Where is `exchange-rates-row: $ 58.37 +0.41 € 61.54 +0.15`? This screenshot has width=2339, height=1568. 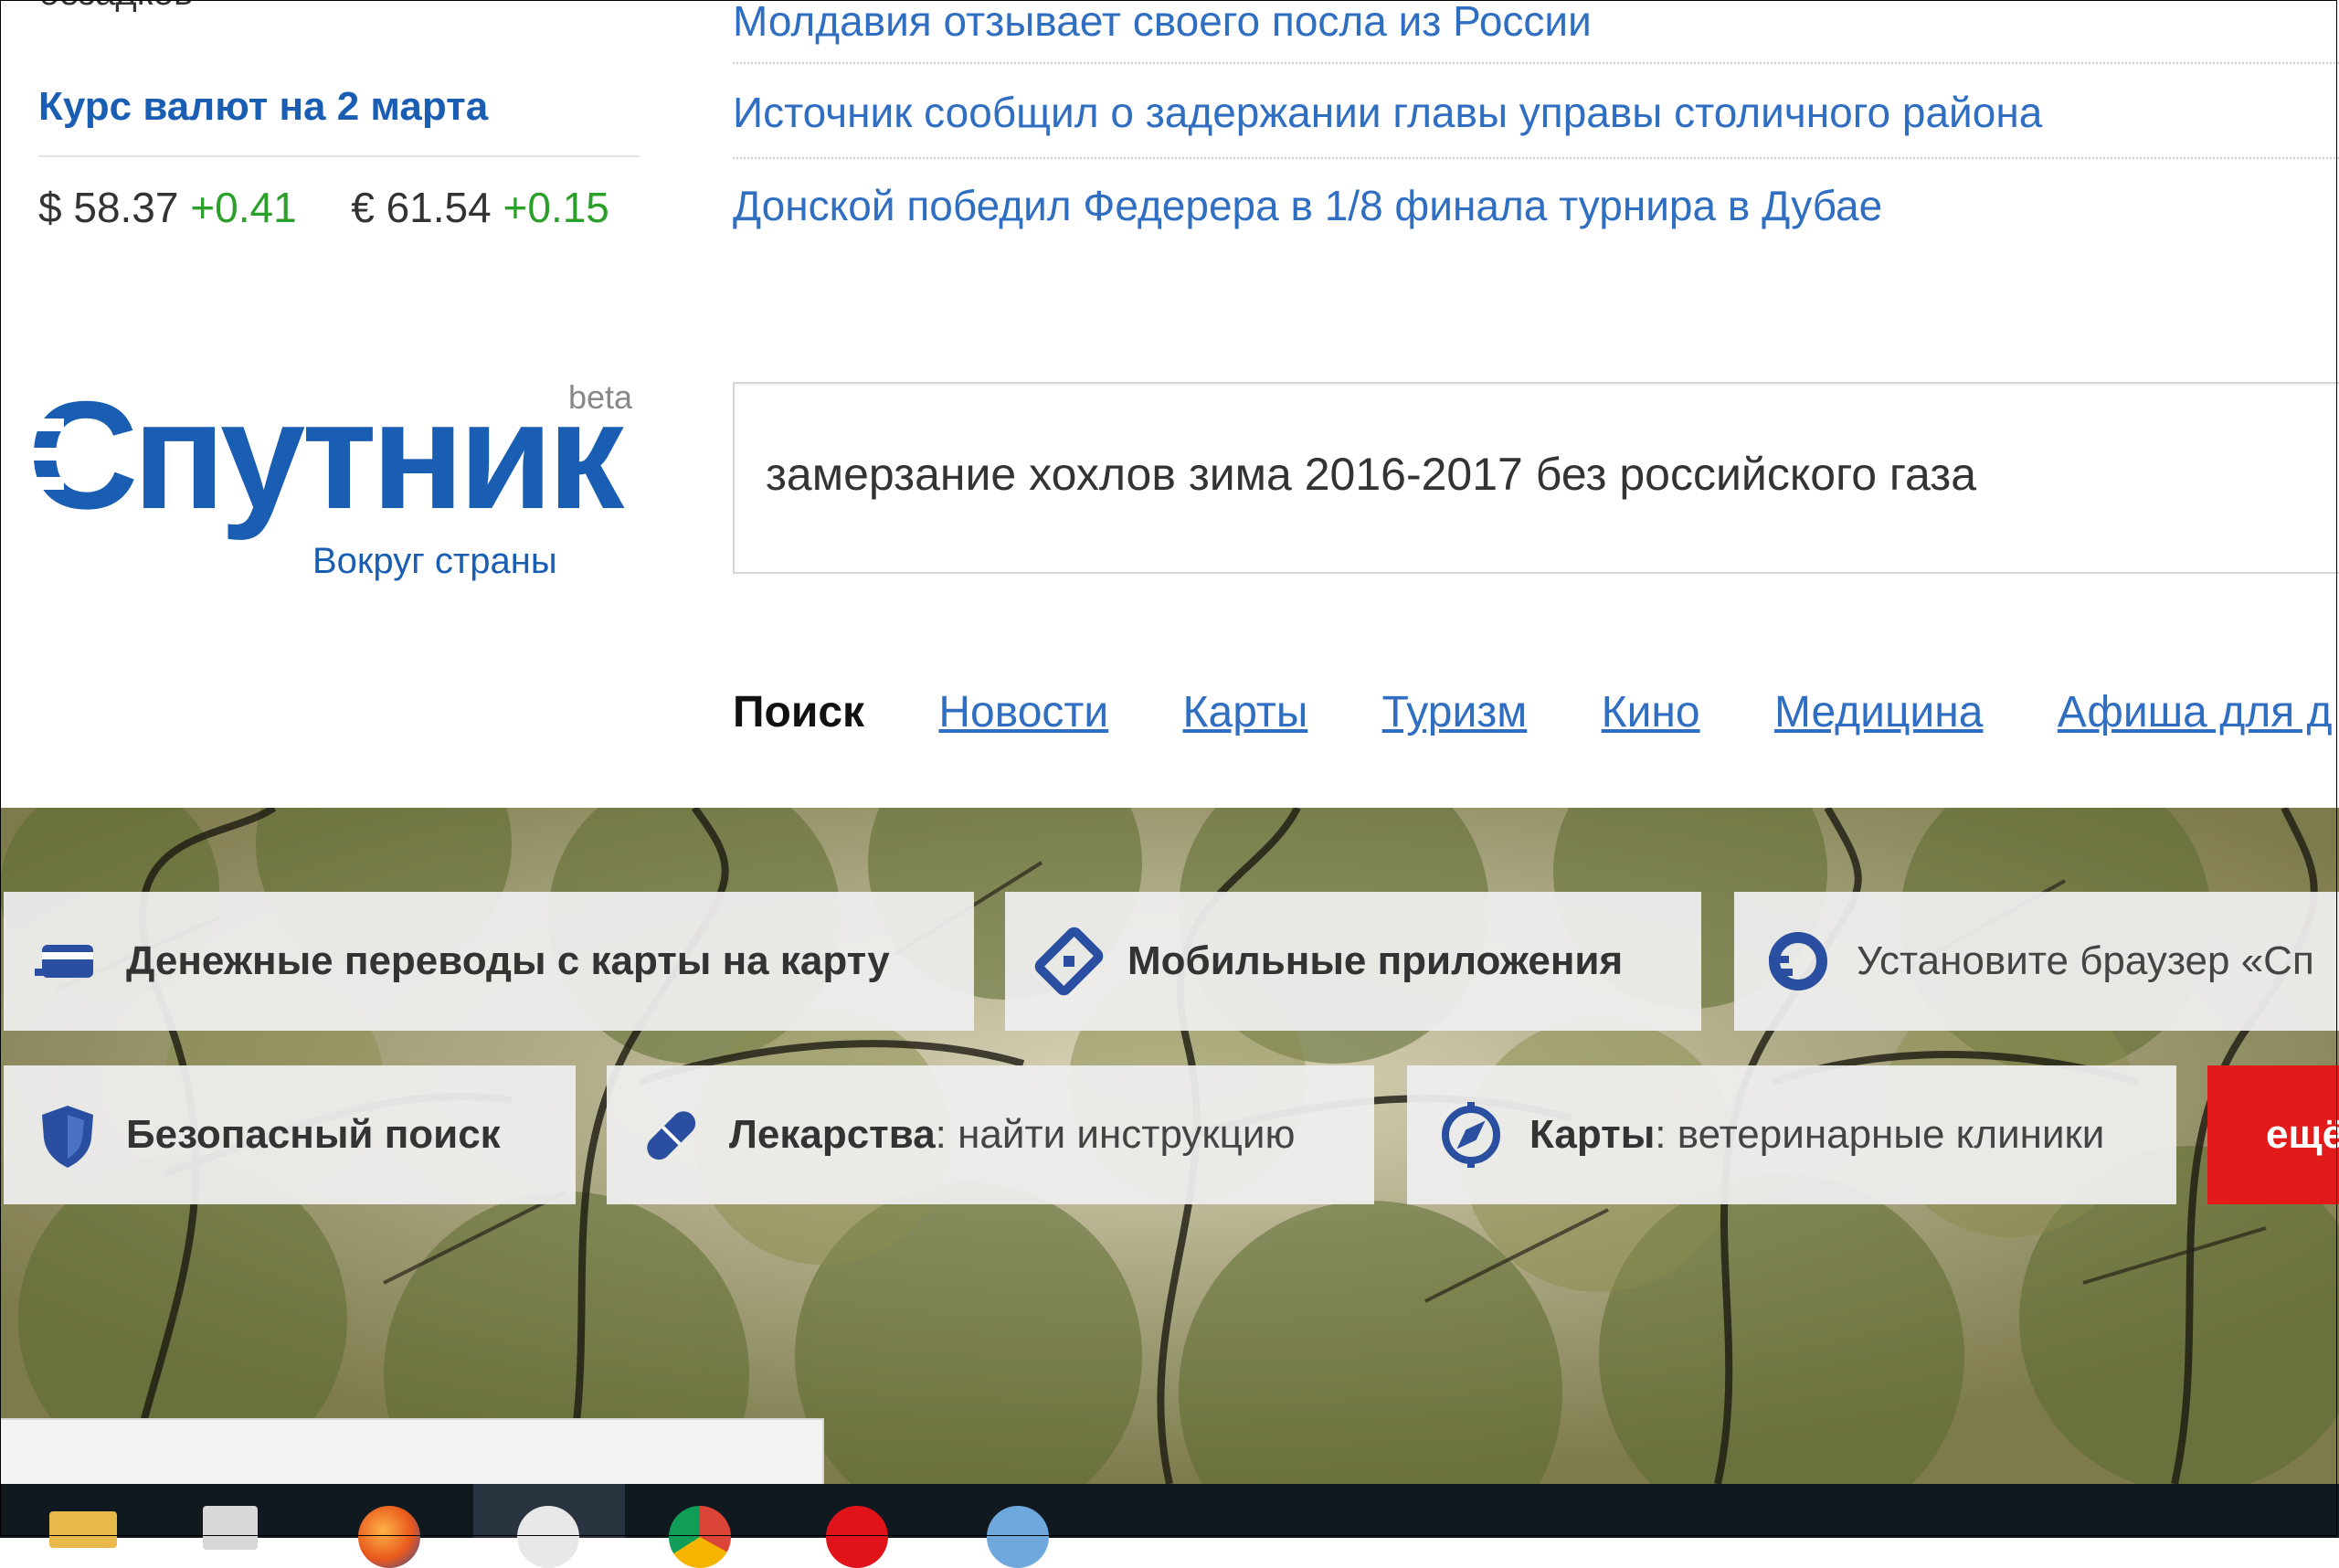 exchange-rates-row: $ 58.37 +0.41 € 61.54 +0.15 is located at coordinates (324, 208).